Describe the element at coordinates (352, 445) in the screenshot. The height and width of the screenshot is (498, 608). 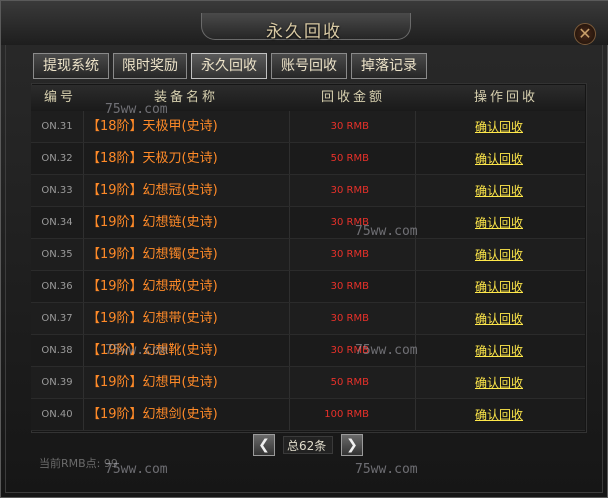
I see `next-page-icon: ❯` at that location.